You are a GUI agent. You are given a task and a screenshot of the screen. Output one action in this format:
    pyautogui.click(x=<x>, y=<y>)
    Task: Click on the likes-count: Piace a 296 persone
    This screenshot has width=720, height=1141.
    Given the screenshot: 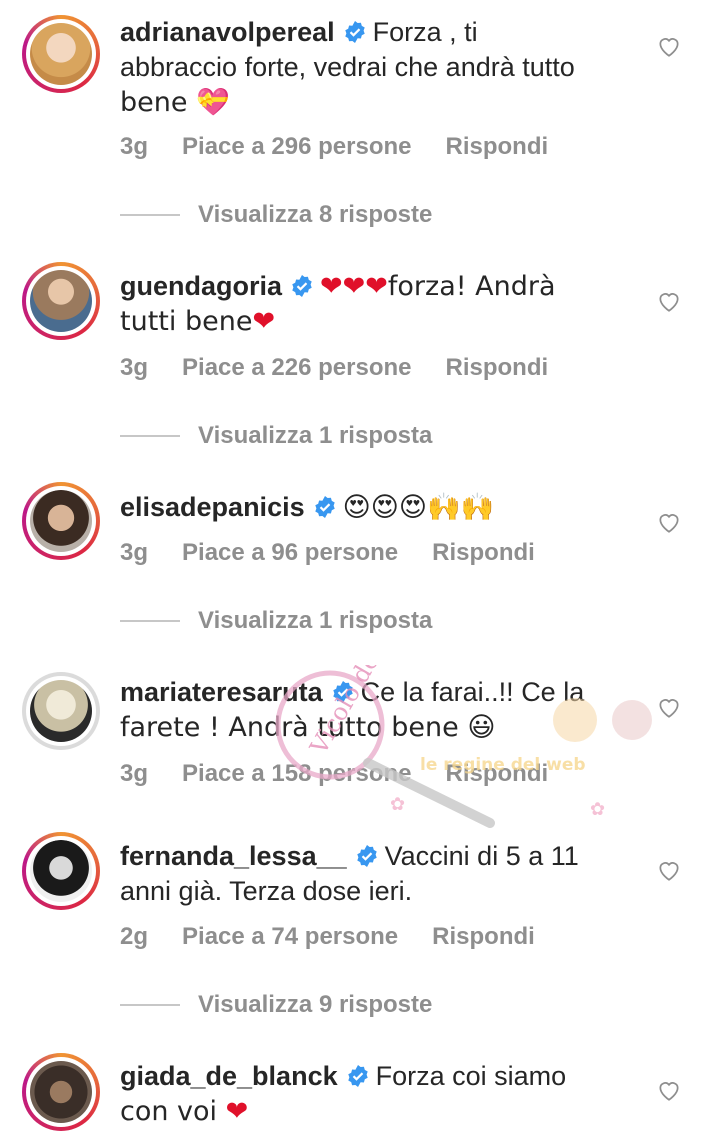 What is the action you would take?
    pyautogui.click(x=296, y=146)
    